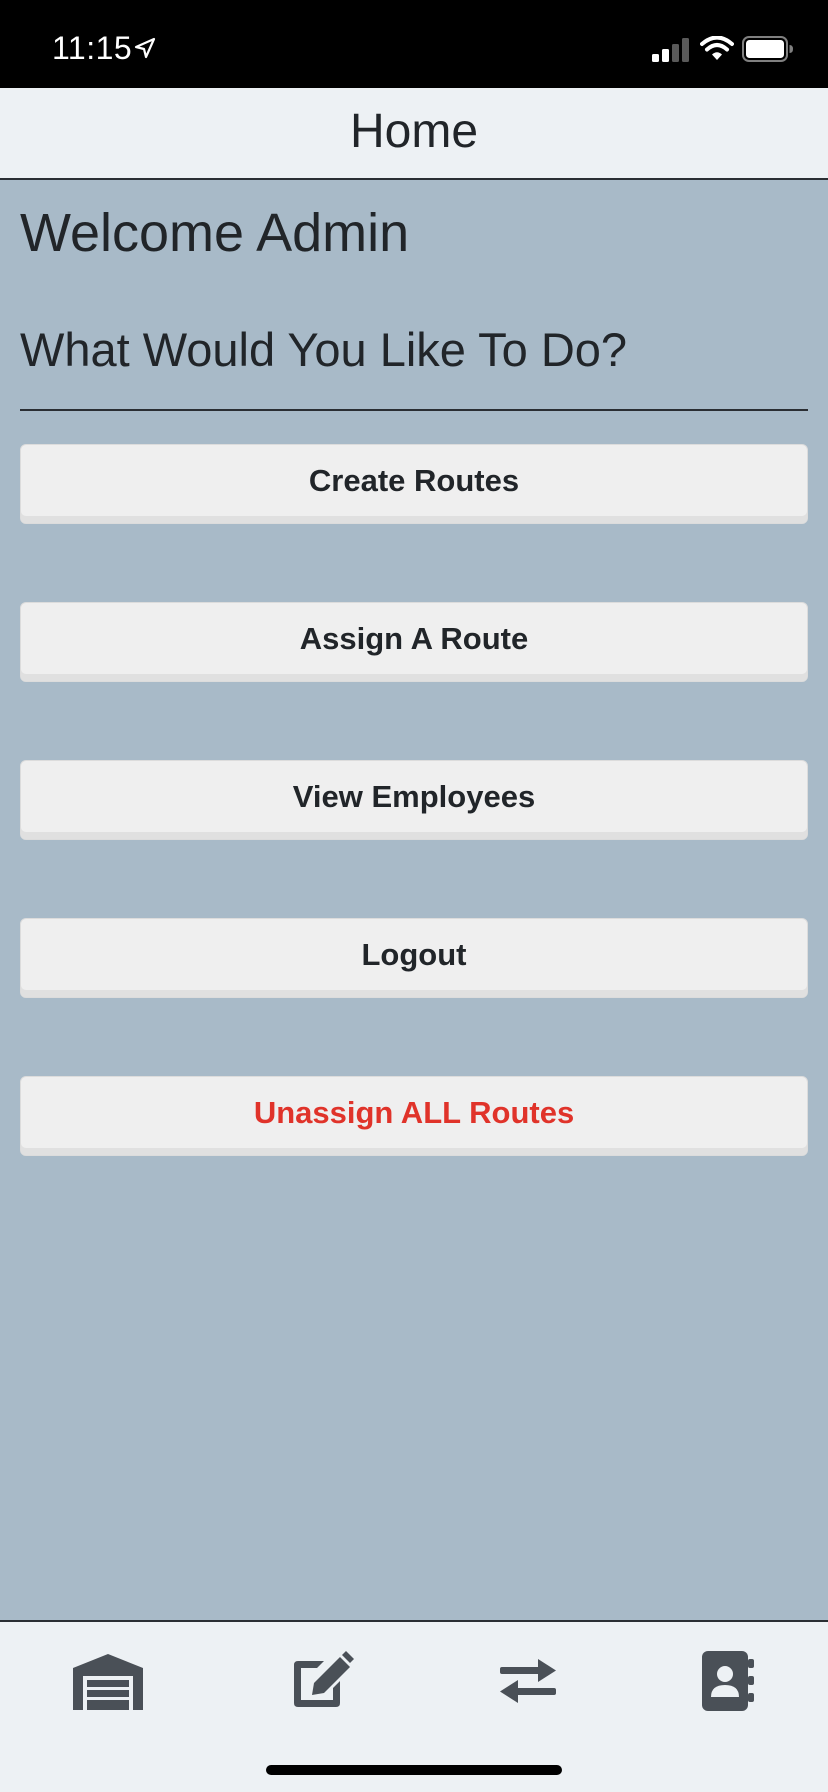  What do you see at coordinates (717, 48) in the screenshot?
I see `wifi-icon` at bounding box center [717, 48].